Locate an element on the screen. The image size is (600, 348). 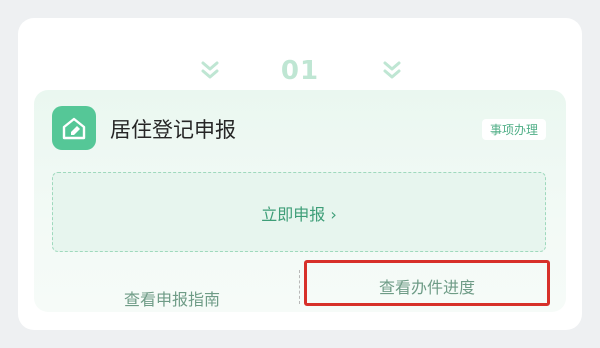
step-number: 01 is located at coordinates (300, 71).